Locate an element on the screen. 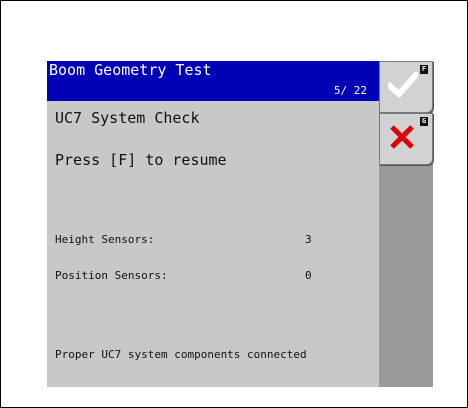 The height and width of the screenshot is (408, 468). check-icon is located at coordinates (403, 85).